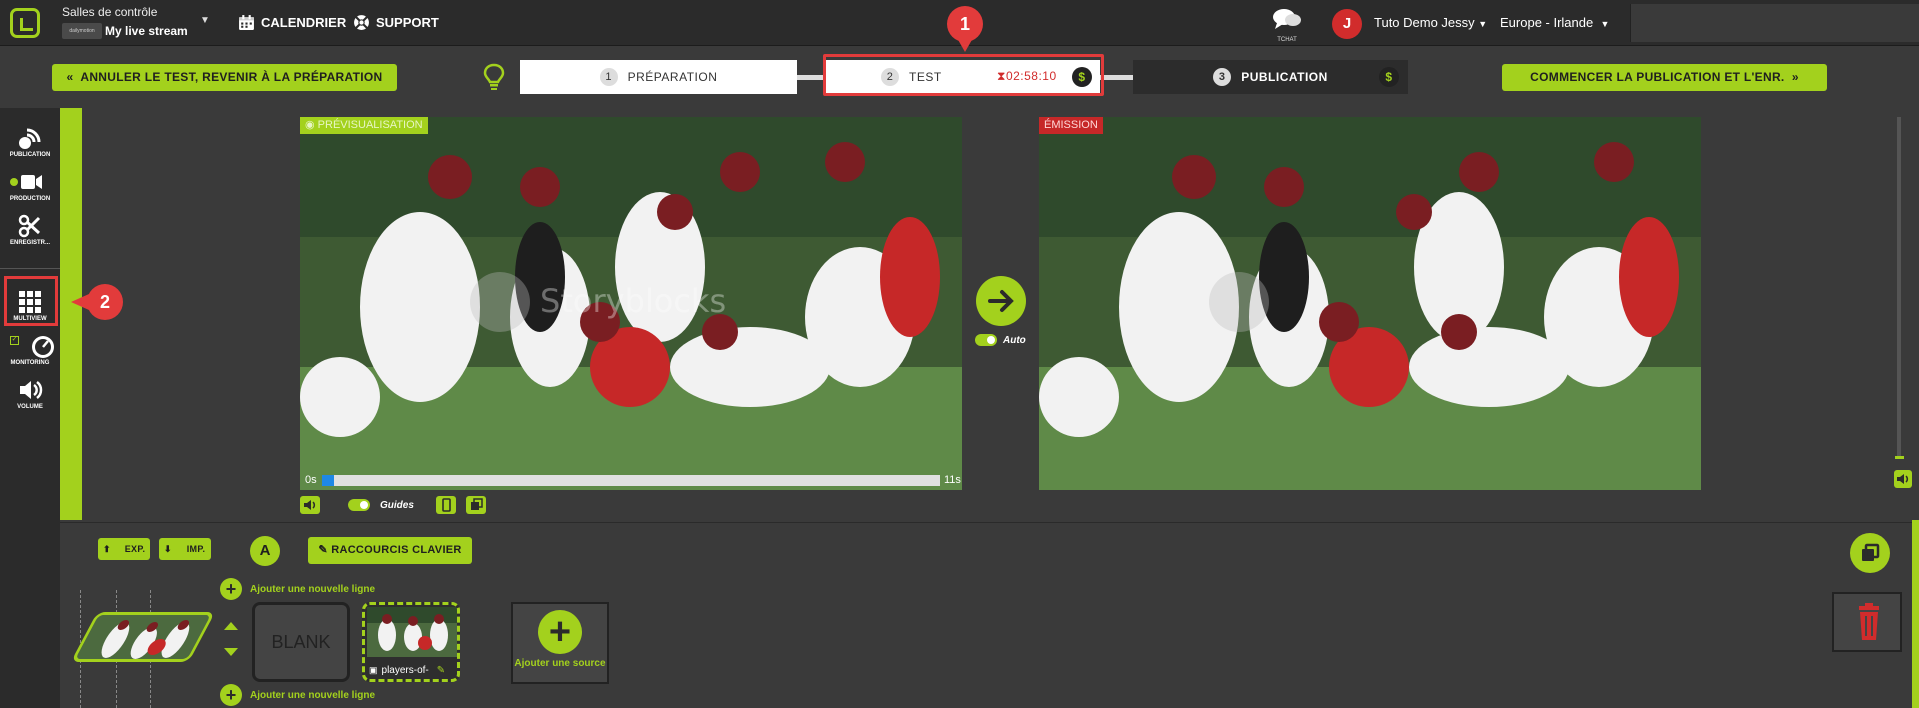 The image size is (1919, 708). What do you see at coordinates (82, 31) in the screenshot?
I see `brand-badge: dailymotion` at bounding box center [82, 31].